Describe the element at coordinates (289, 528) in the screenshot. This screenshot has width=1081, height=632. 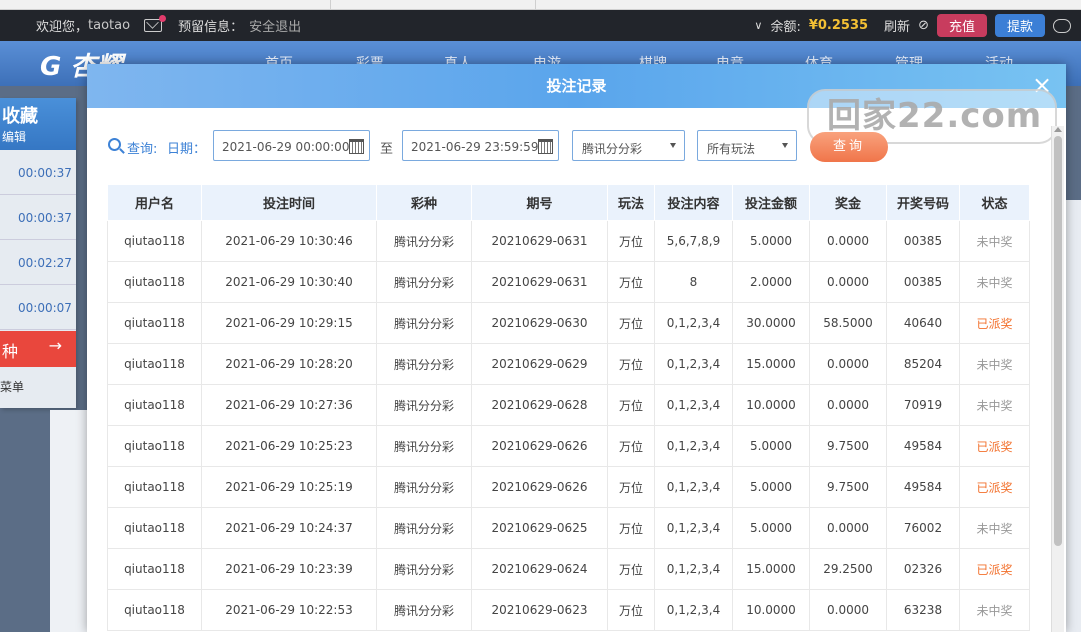
I see `cell-bet-time: 2021-06-29 10:24:37` at that location.